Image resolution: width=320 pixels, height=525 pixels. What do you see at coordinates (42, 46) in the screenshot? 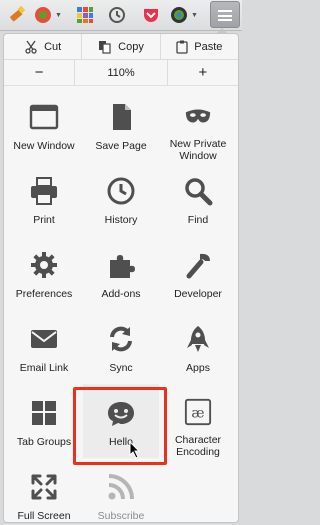
I see `cut-button: Cut` at bounding box center [42, 46].